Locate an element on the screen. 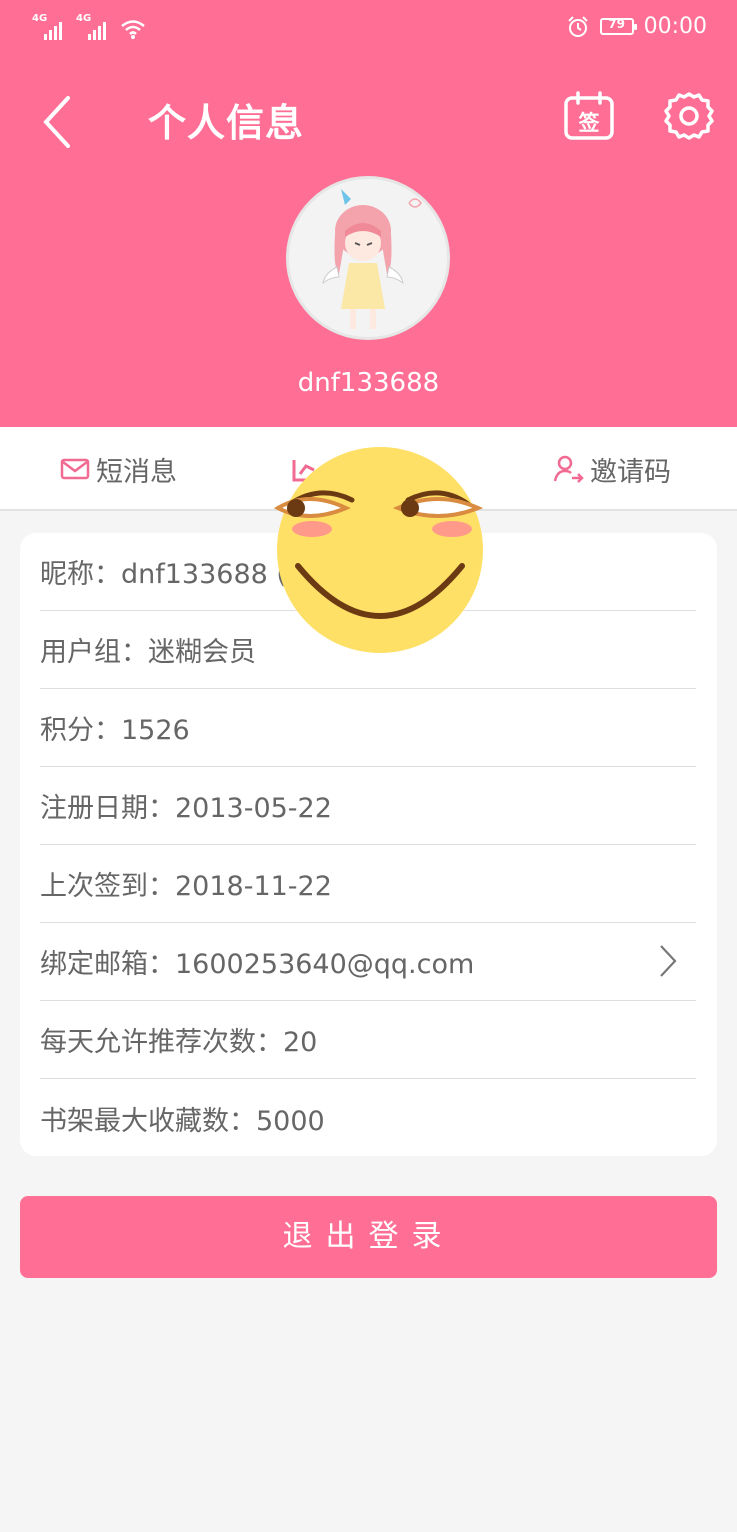  wifi-icon is located at coordinates (133, 29).